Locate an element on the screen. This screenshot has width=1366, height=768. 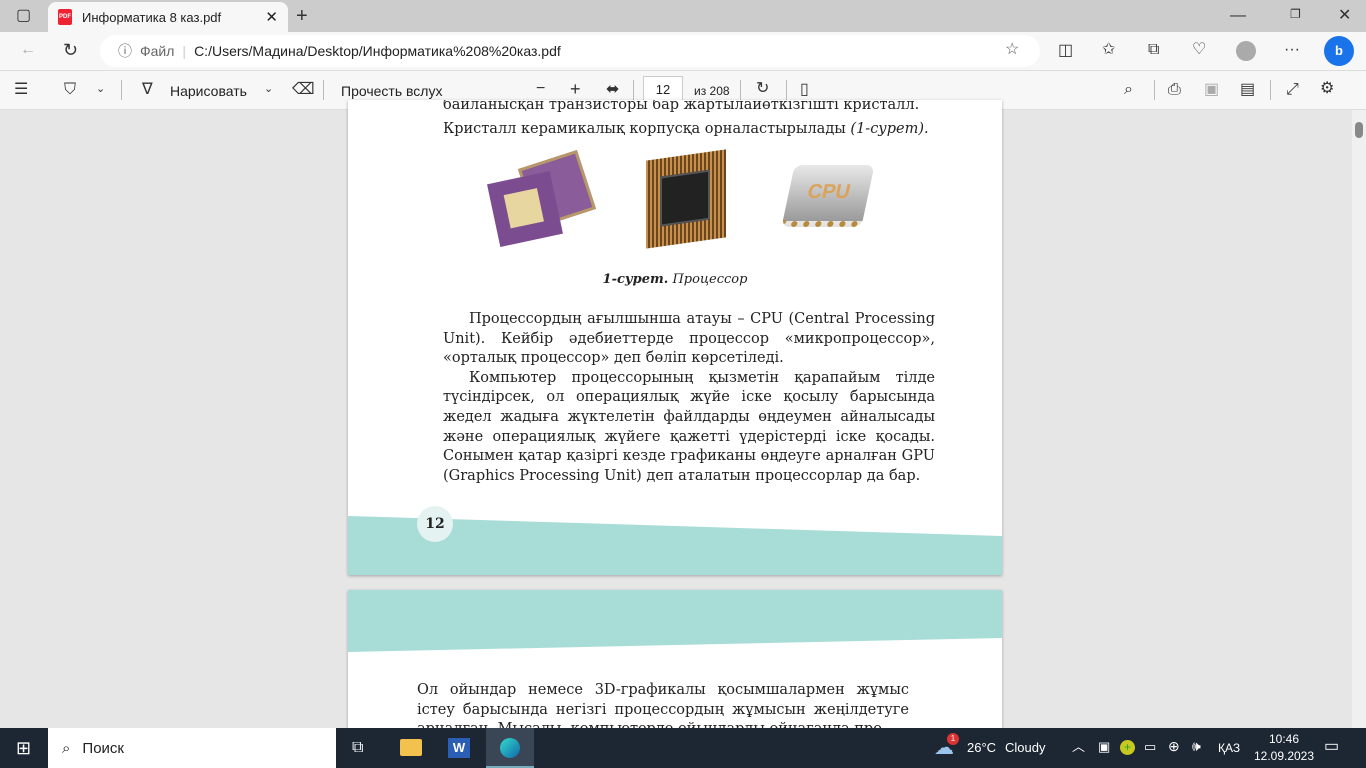
language-indicator: ҚАЗ is located at coordinates (1229, 748).